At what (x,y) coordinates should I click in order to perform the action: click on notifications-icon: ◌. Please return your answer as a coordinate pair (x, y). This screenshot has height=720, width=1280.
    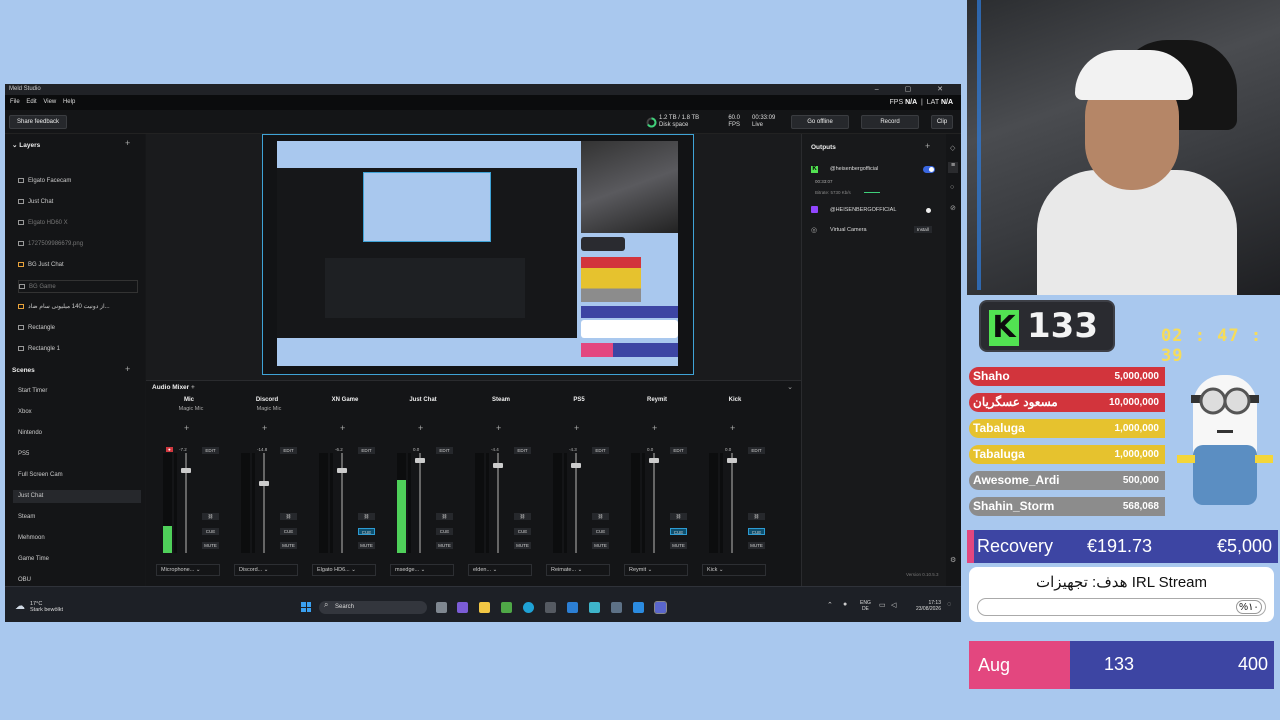
    Looking at the image, I should click on (949, 604).